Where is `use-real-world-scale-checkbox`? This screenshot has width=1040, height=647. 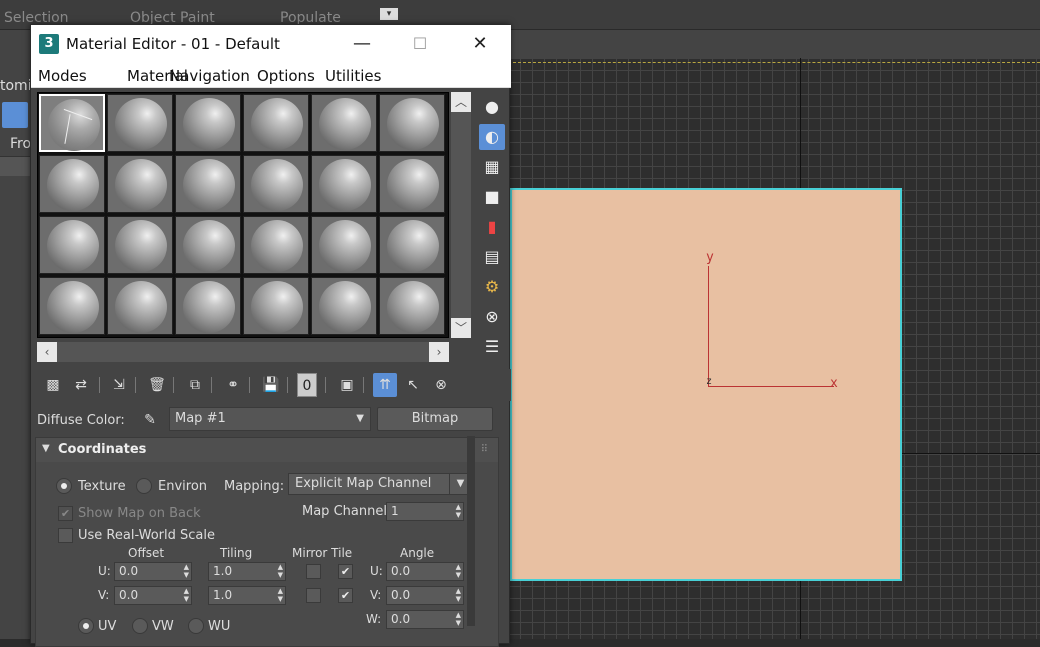
use-real-world-scale-checkbox is located at coordinates (65, 535).